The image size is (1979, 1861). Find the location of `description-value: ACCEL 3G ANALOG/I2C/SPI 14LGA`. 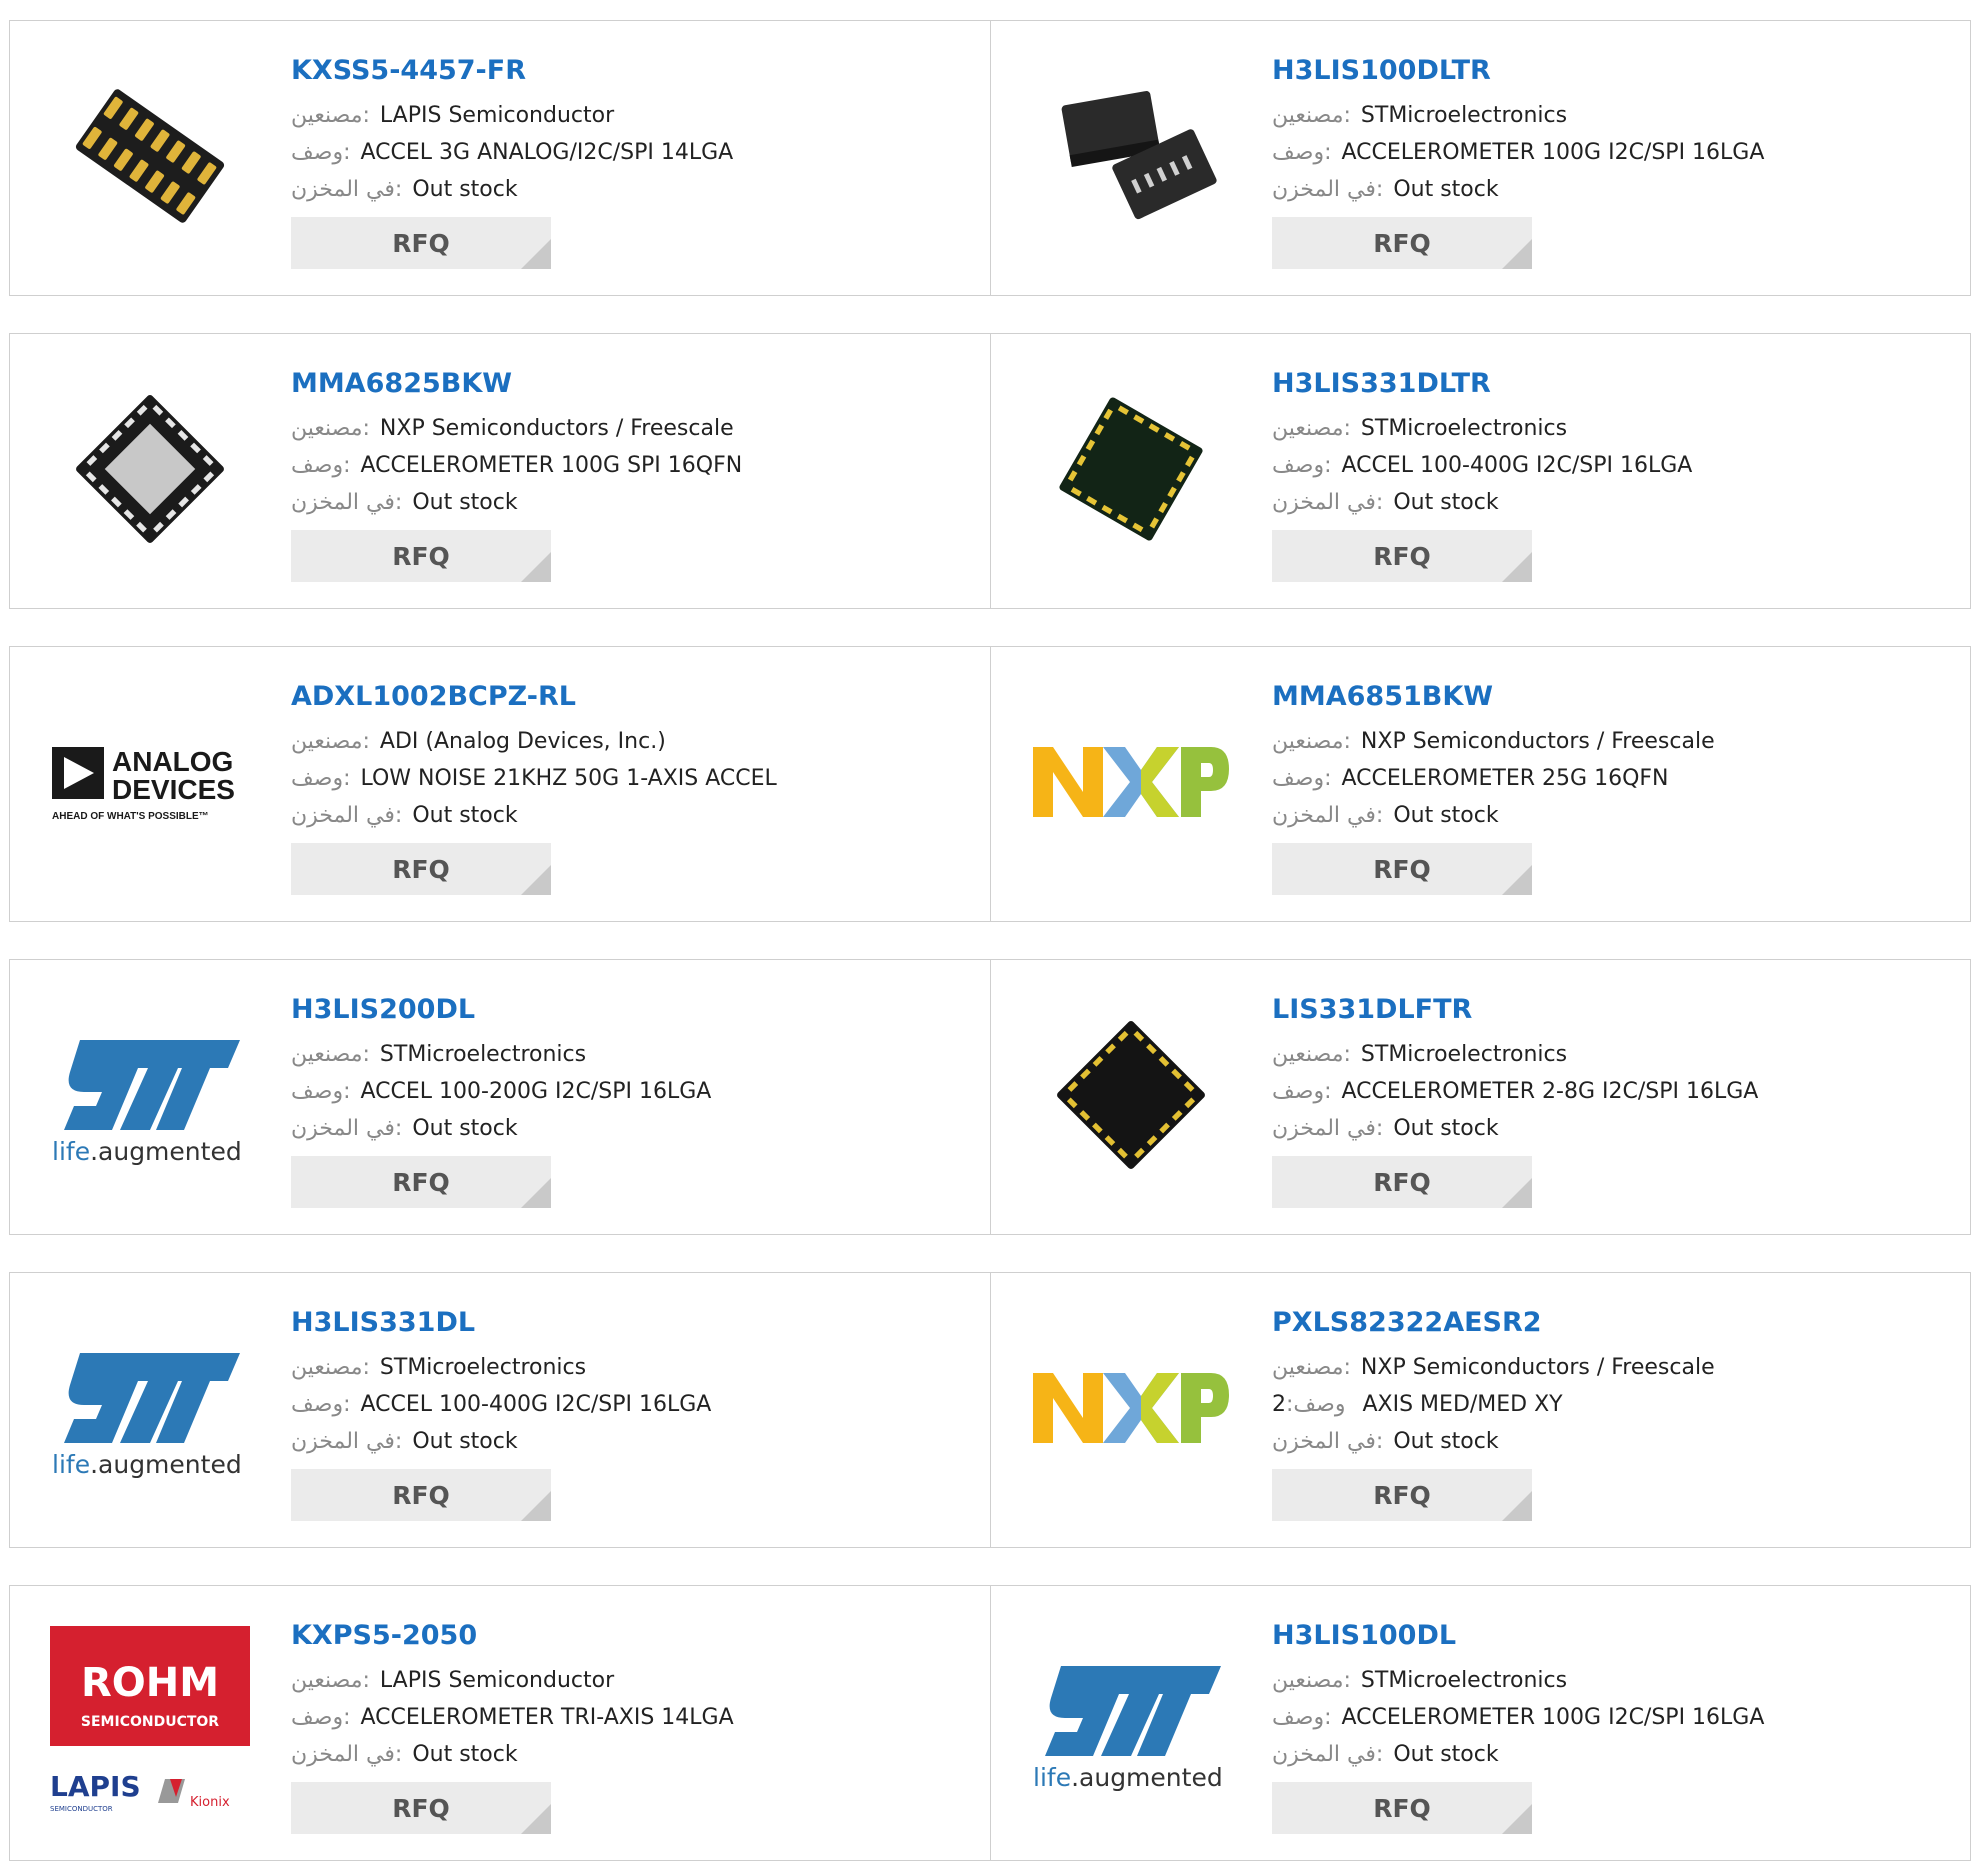

description-value: ACCEL 3G ANALOG/I2C/SPI 14LGA is located at coordinates (547, 152).